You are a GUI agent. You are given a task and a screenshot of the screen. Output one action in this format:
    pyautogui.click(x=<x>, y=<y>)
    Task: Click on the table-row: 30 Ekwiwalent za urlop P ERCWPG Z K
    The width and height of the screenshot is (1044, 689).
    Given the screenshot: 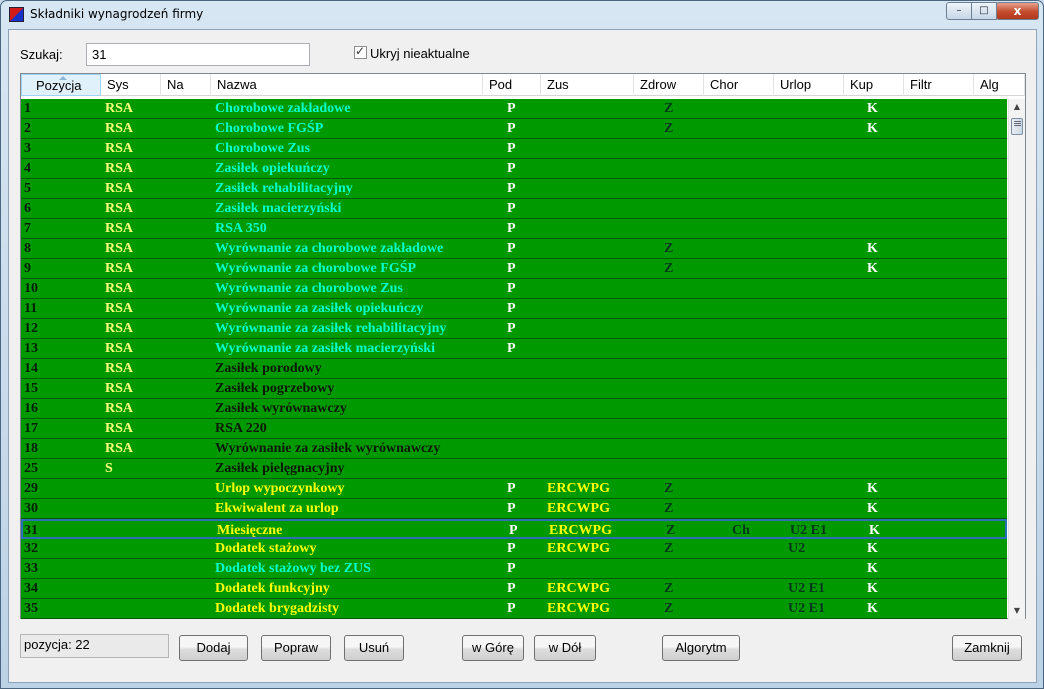 What is the action you would take?
    pyautogui.click(x=514, y=509)
    